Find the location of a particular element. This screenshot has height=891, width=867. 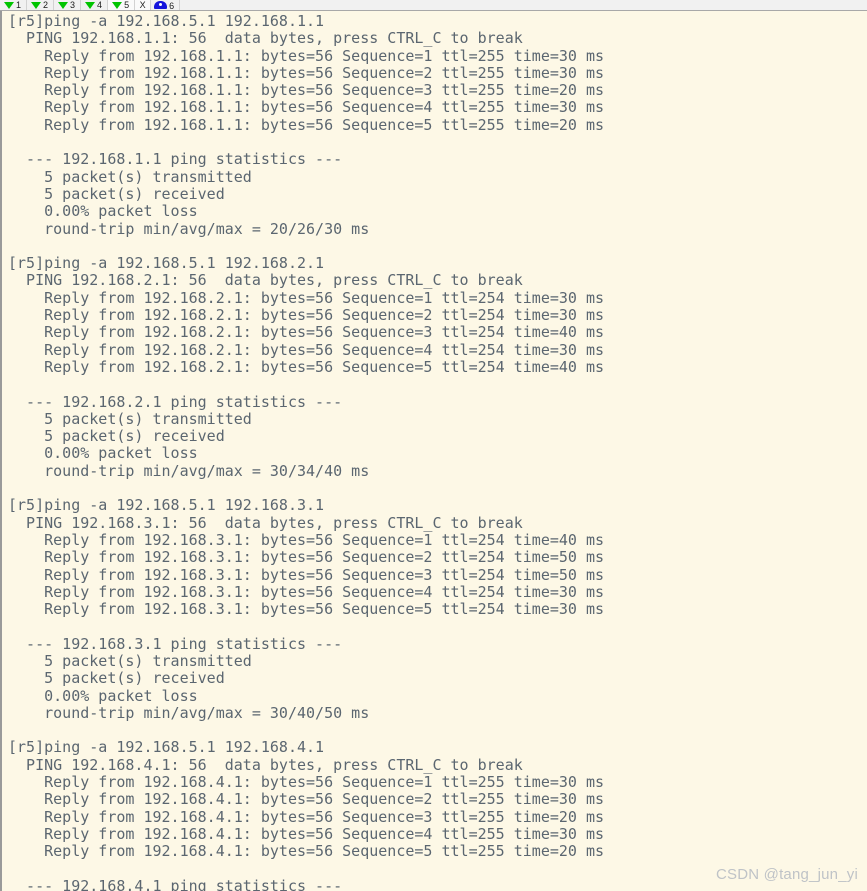

session-tab-3: 3 is located at coordinates (68, 5).